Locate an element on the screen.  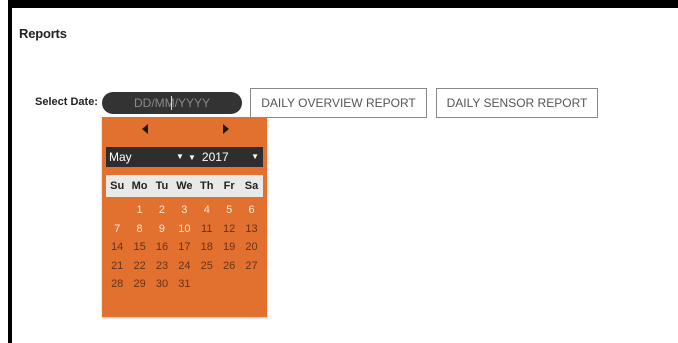
day-cell: 13 is located at coordinates (251, 229).